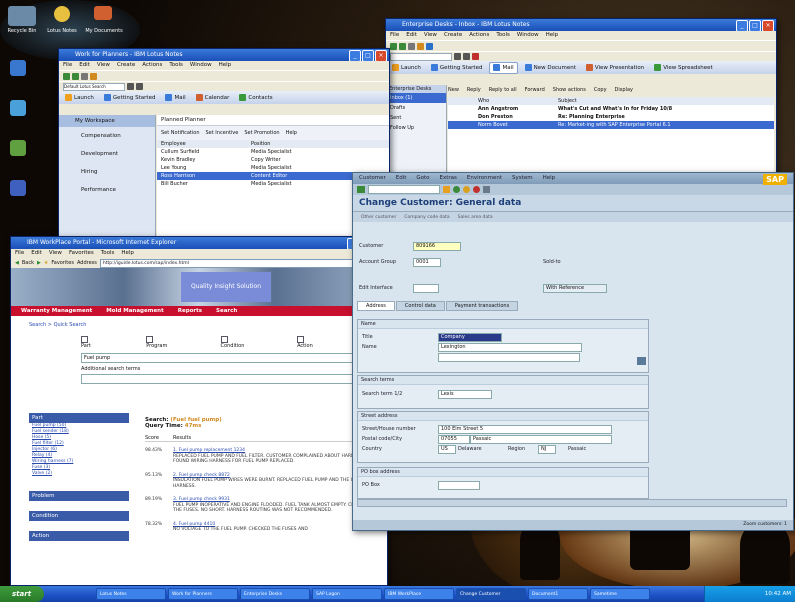  Describe the element at coordinates (459, 485) in the screenshot. I see `po-box-field` at that location.